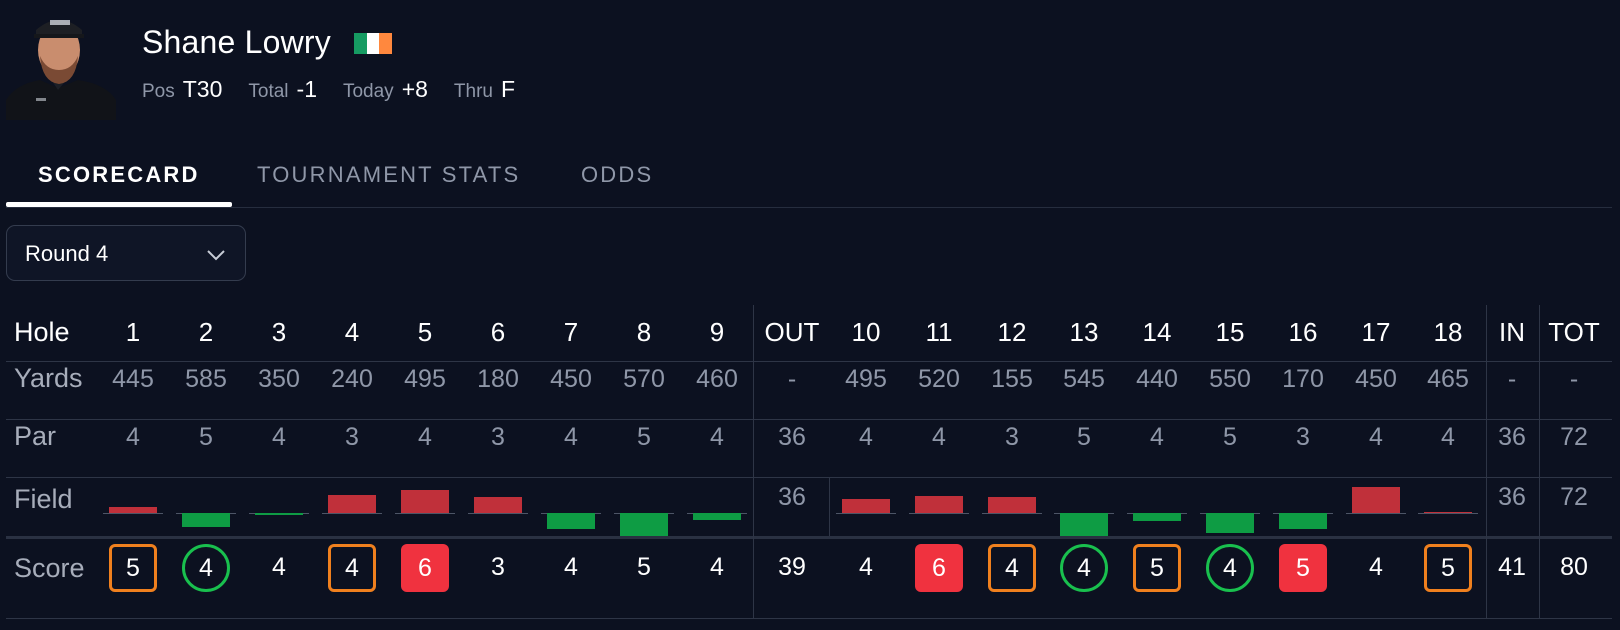 This screenshot has width=1620, height=630. I want to click on field-total-cell: 72, so click(1574, 497).